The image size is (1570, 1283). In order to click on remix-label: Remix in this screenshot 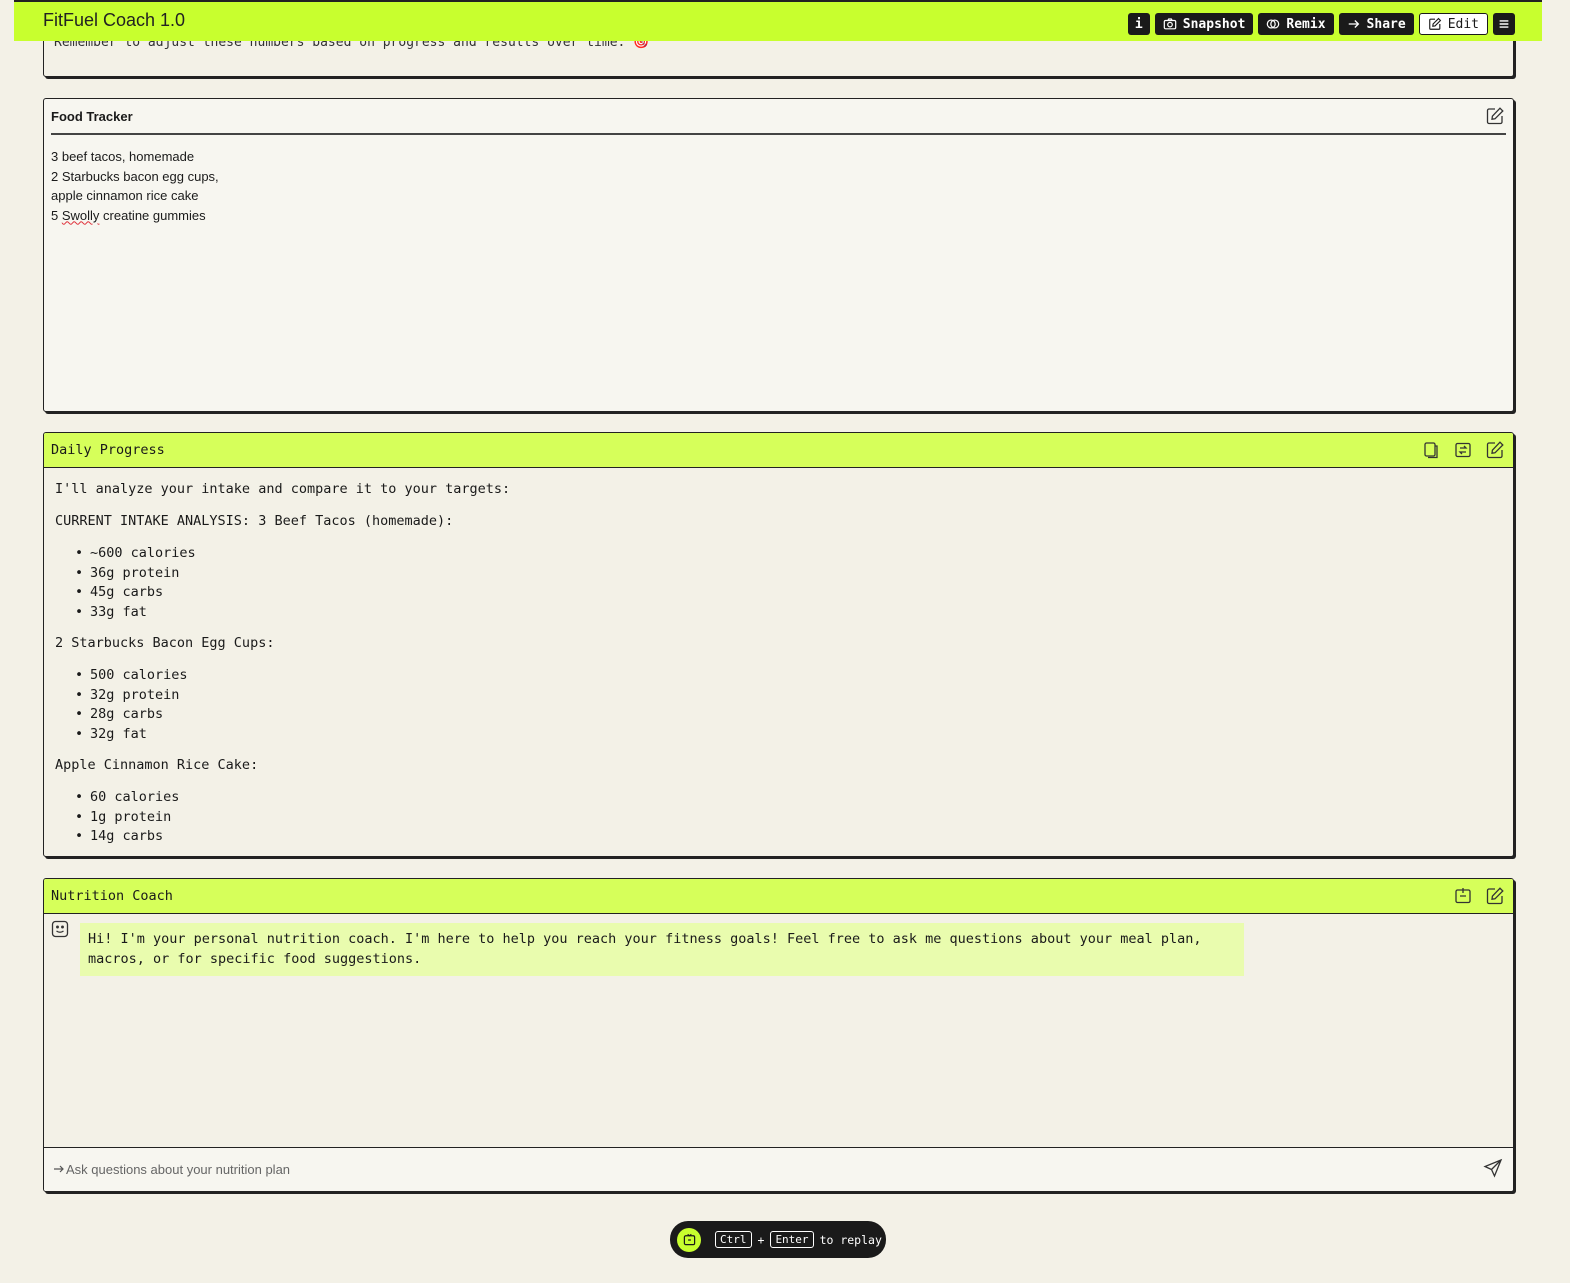, I will do `click(1306, 24)`.